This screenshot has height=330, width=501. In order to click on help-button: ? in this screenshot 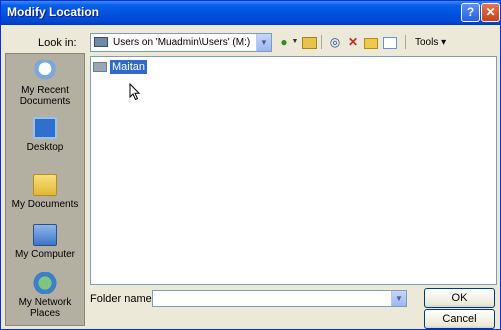, I will do `click(470, 12)`.